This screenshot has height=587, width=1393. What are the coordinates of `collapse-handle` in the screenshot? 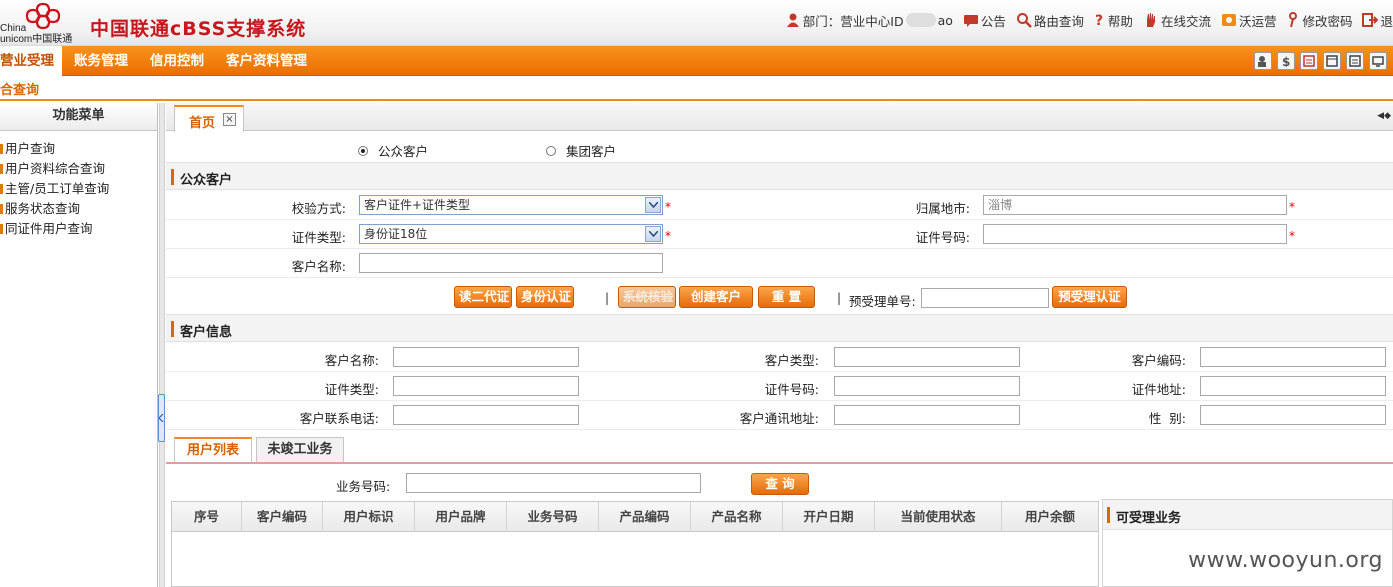 It's located at (161, 418).